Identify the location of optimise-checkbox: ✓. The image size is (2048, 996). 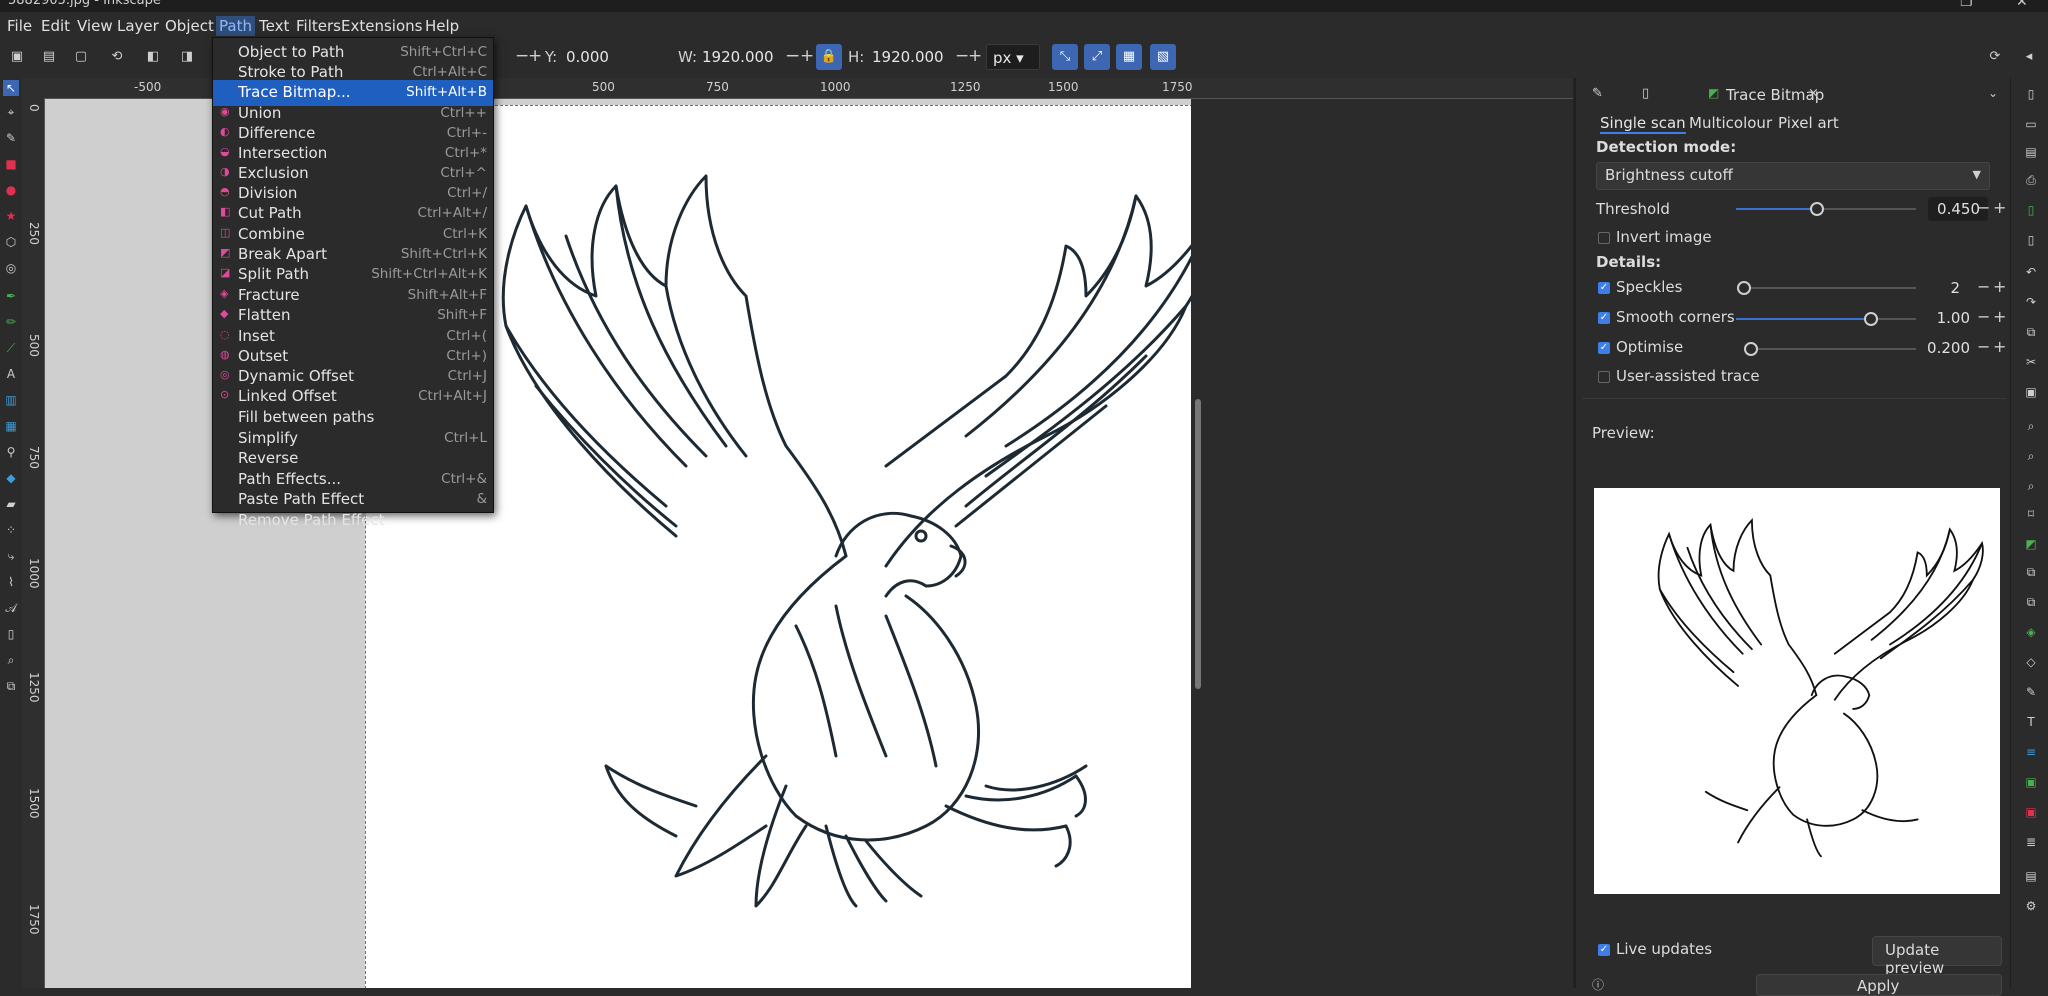
(1604, 348).